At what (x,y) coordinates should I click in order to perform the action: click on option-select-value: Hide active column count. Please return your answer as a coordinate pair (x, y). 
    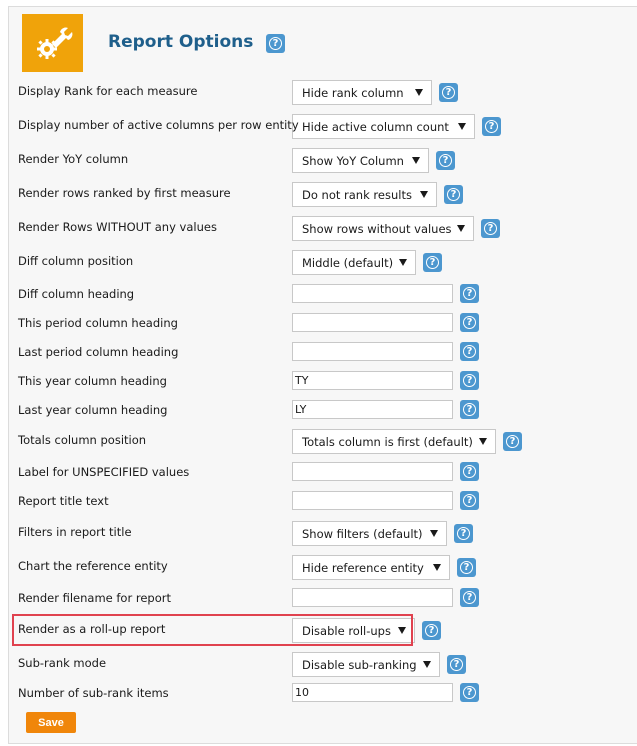
    Looking at the image, I should click on (375, 126).